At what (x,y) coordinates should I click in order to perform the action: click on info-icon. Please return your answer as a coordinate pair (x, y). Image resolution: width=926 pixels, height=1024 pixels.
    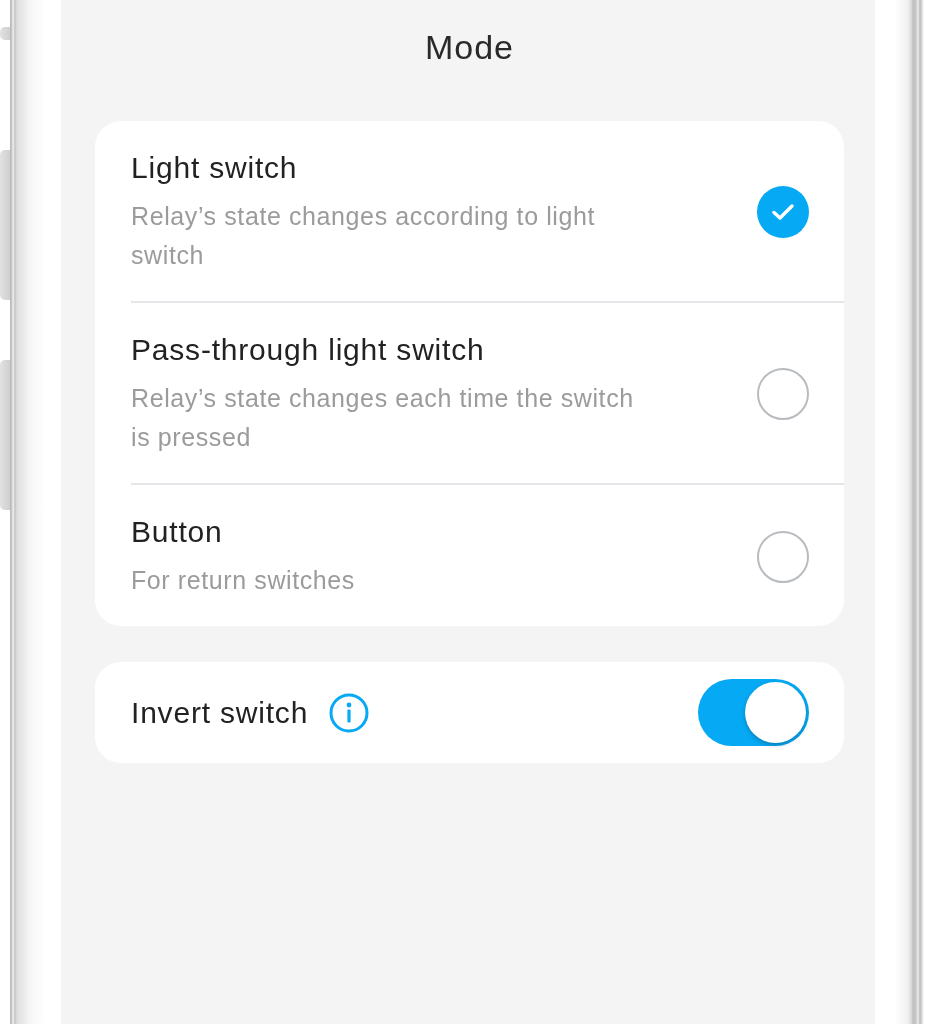
    Looking at the image, I should click on (349, 712).